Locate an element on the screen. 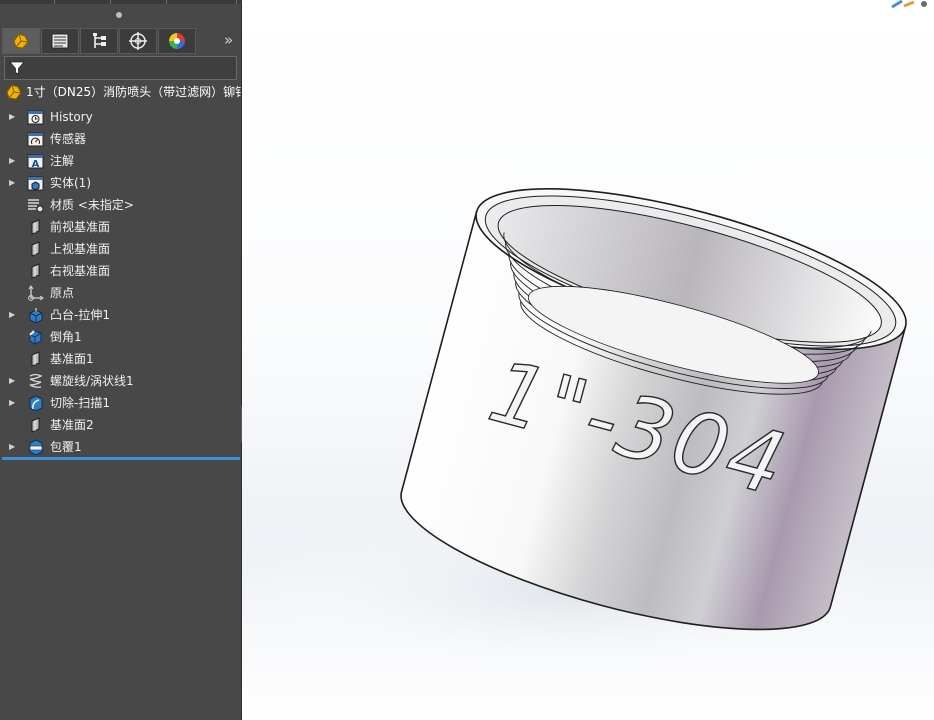 The width and height of the screenshot is (934, 720). tree-item-label: 螺旋线/涡状线1 is located at coordinates (92, 381).